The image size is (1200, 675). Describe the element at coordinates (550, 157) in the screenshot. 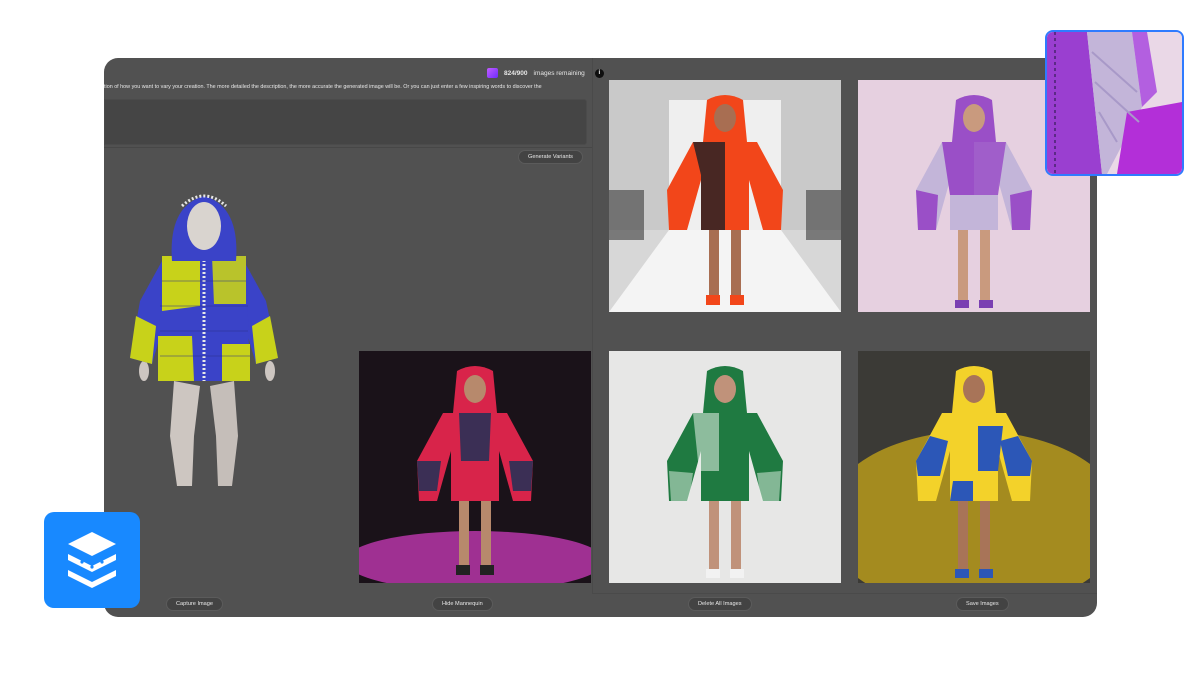

I see `generate-variants-button: Generate Variants` at that location.